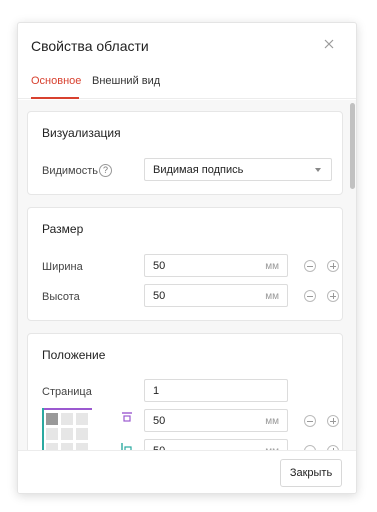 Image resolution: width=377 pixels, height=512 pixels. Describe the element at coordinates (333, 266) in the screenshot. I see `width-increase-button` at that location.